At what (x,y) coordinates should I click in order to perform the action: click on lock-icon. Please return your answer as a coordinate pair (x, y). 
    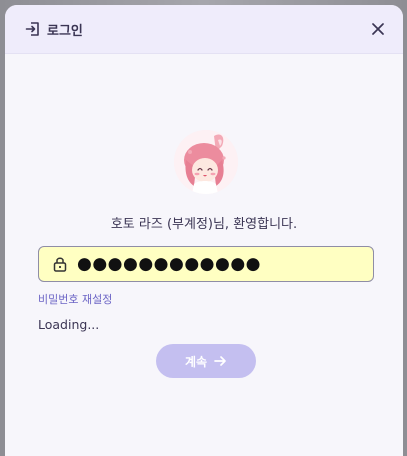
    Looking at the image, I should click on (60, 264).